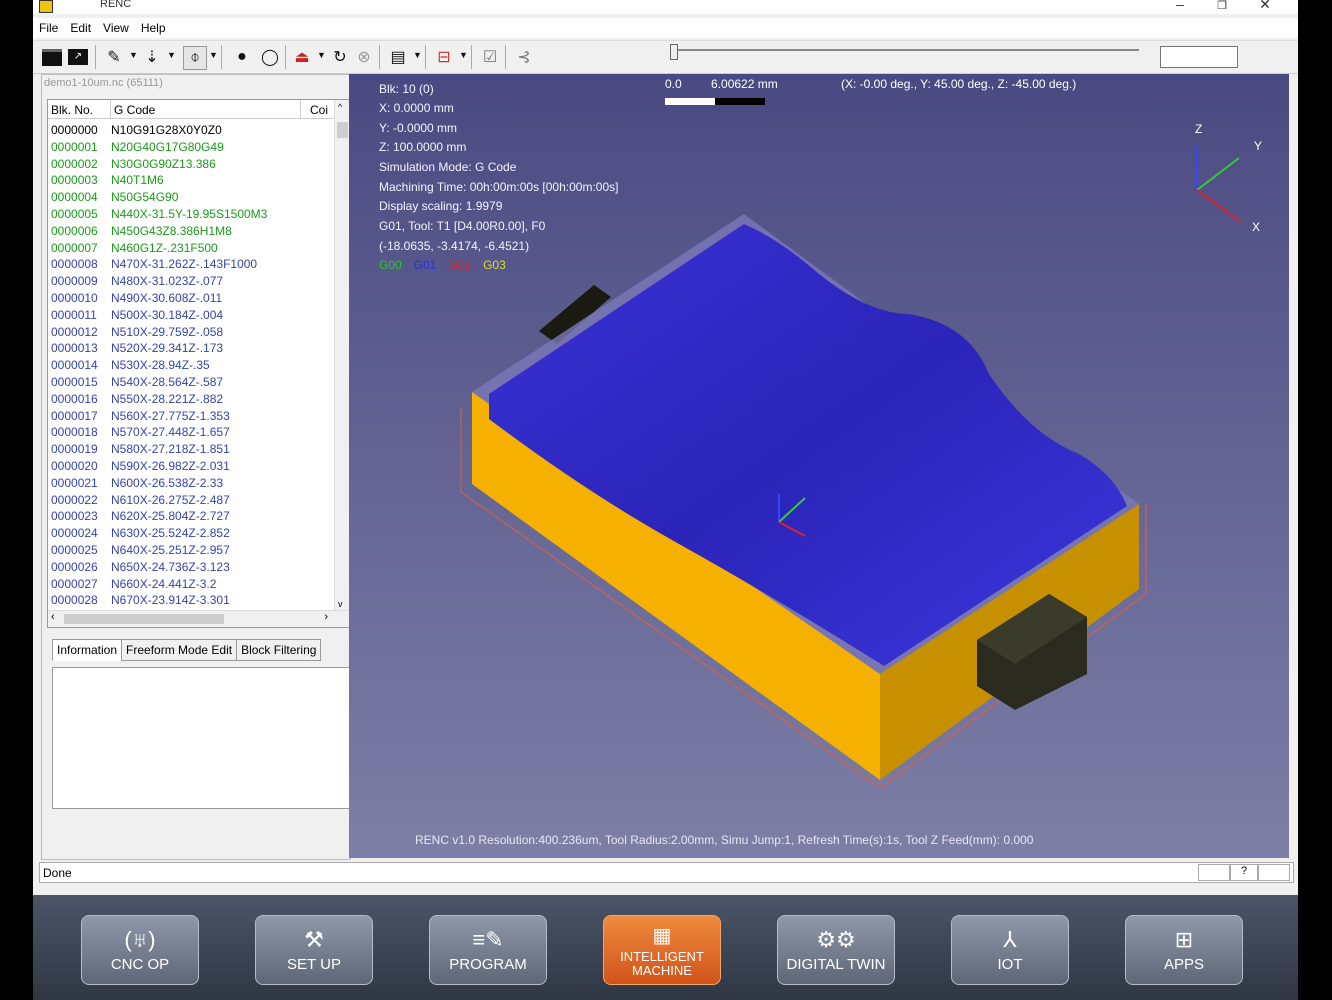 The height and width of the screenshot is (1000, 1332). Describe the element at coordinates (191, 466) in the screenshot. I see `table-row: 0000020 N590X-26.982Z-2.031` at that location.